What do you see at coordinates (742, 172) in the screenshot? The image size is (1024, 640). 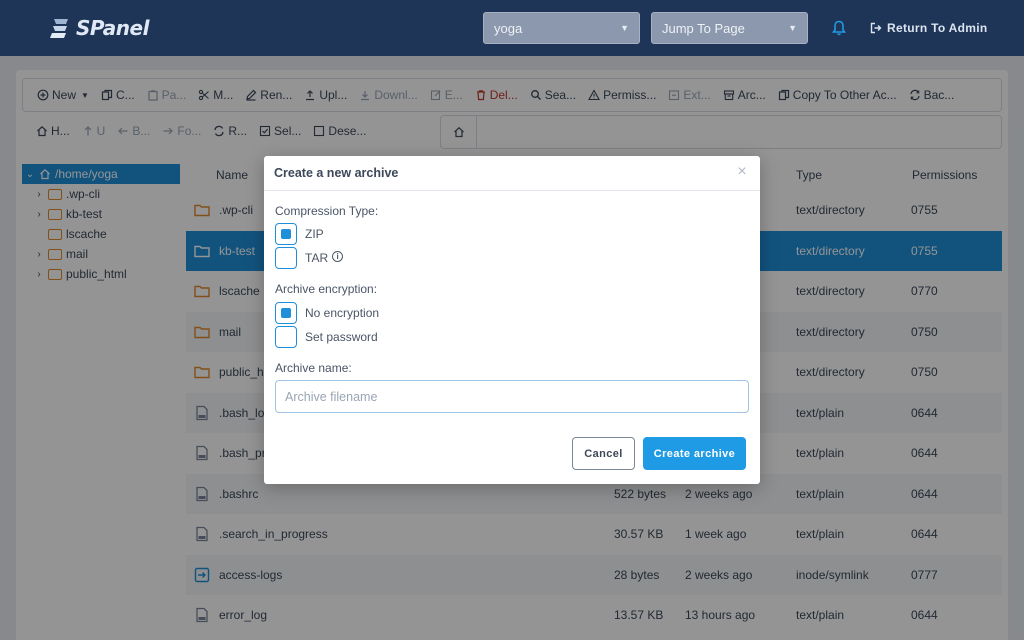 I see `close-icon: ×` at bounding box center [742, 172].